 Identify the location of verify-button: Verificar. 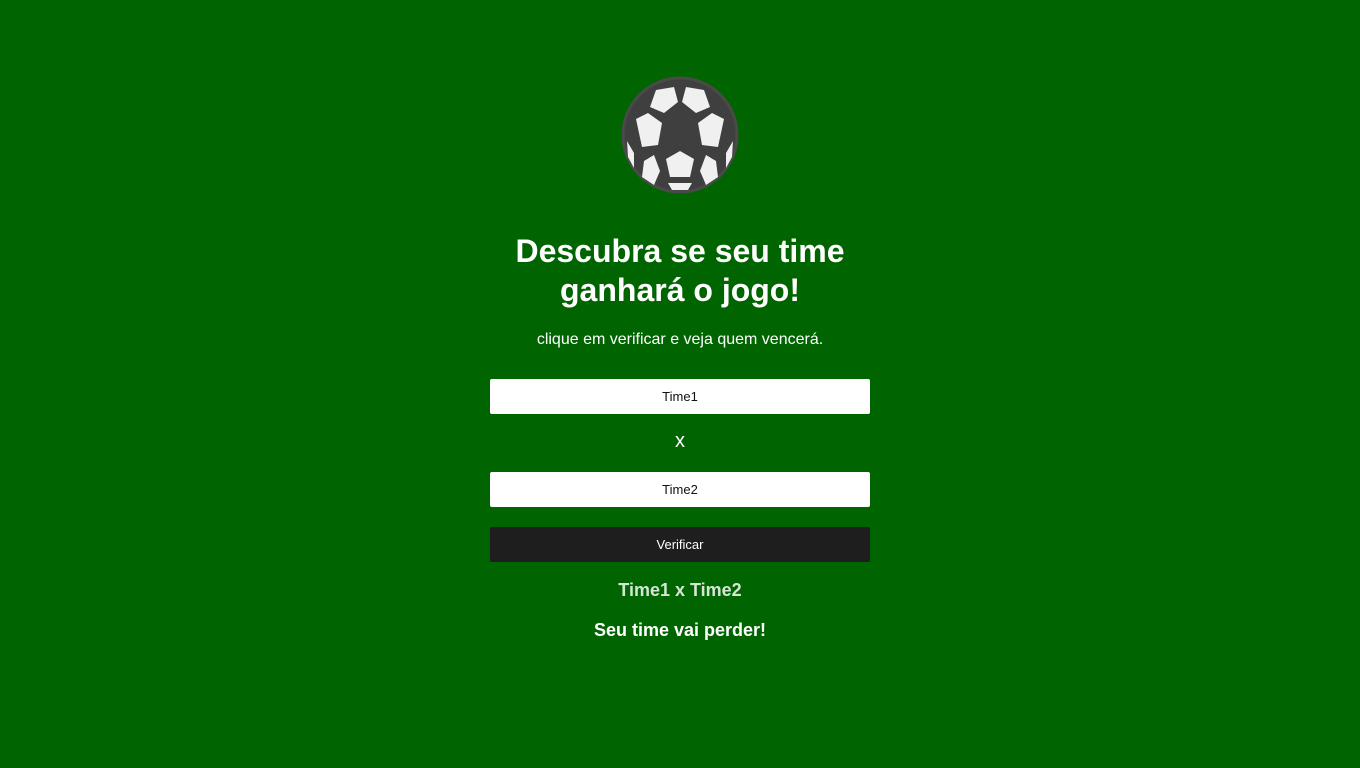
(680, 544).